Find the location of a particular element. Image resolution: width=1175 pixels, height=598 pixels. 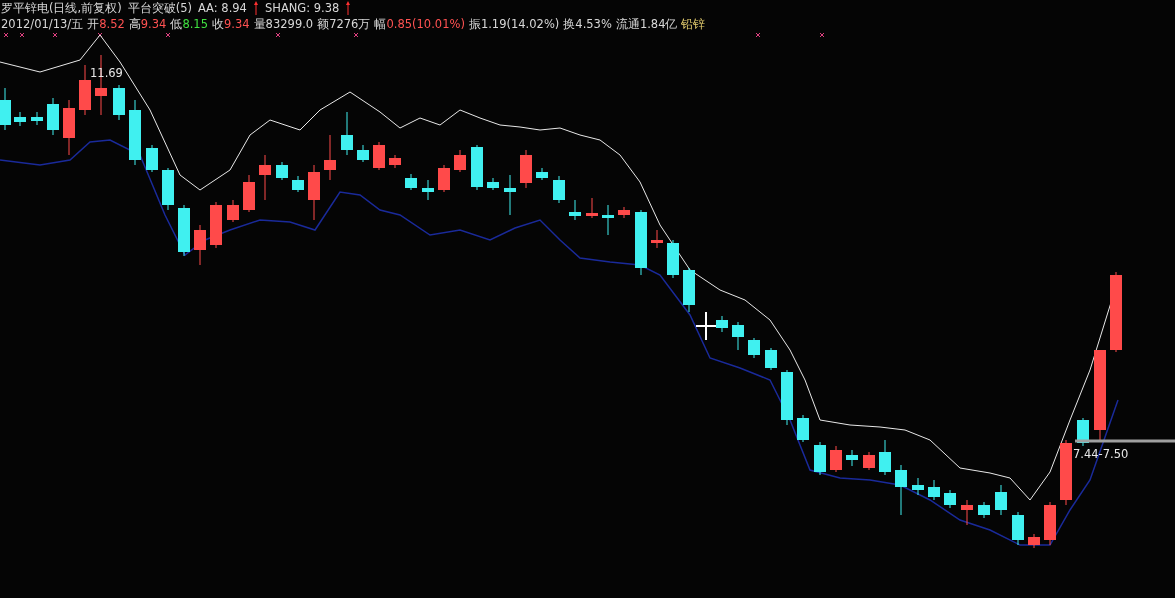

quote-label: 振 is located at coordinates (474, 24).